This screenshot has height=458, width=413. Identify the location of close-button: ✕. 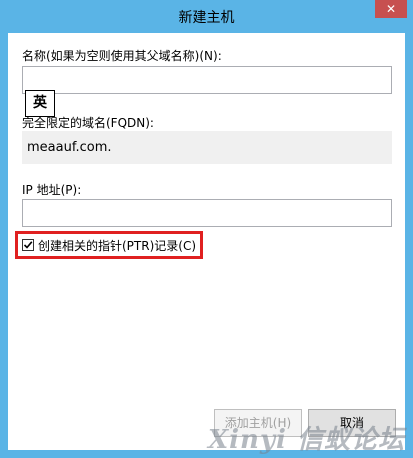
(391, 9).